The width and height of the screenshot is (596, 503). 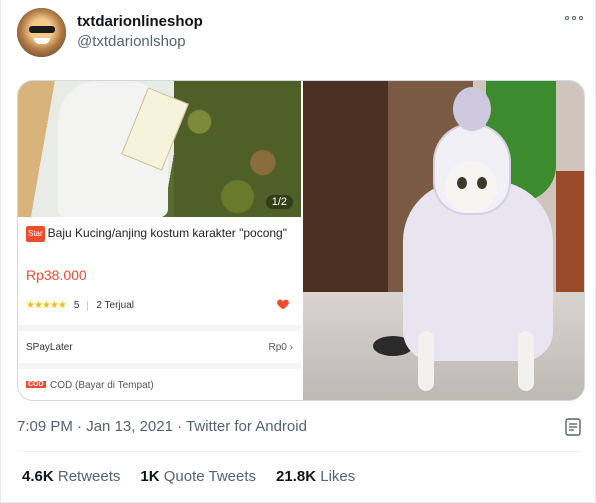 What do you see at coordinates (35, 234) in the screenshot?
I see `star-badge: Star` at bounding box center [35, 234].